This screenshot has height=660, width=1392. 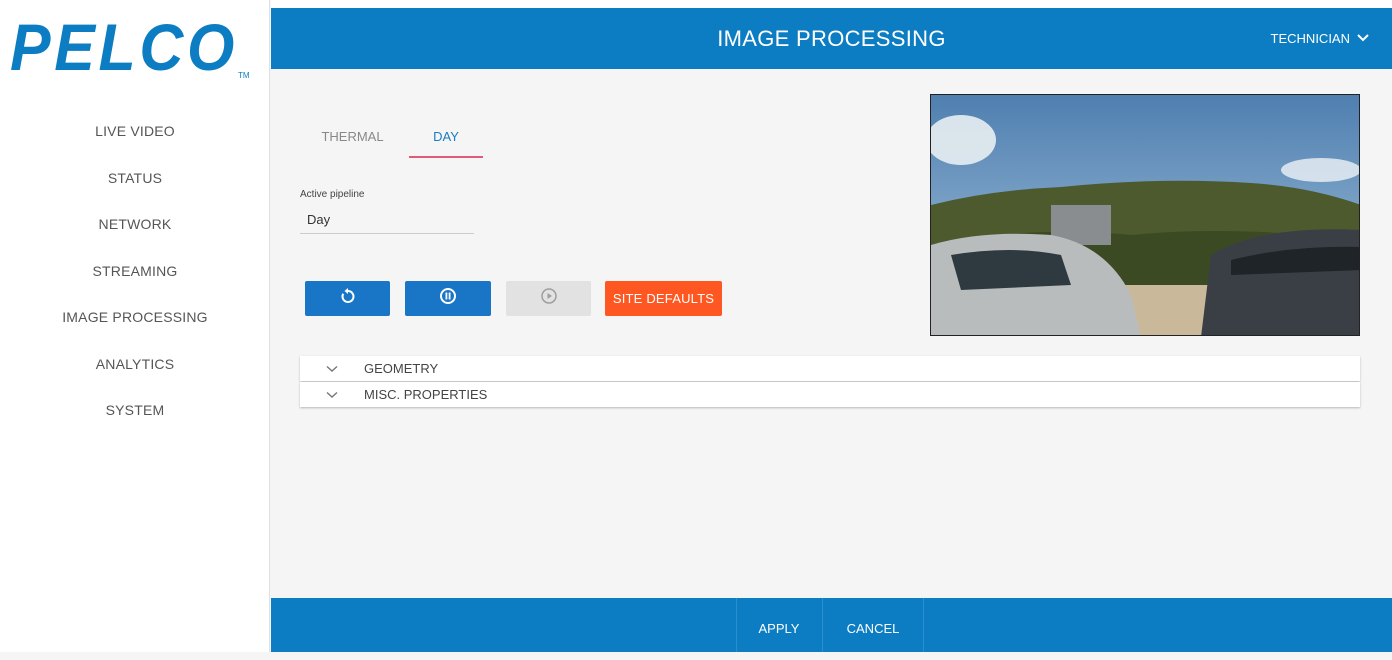 I want to click on pause-icon, so click(x=448, y=298).